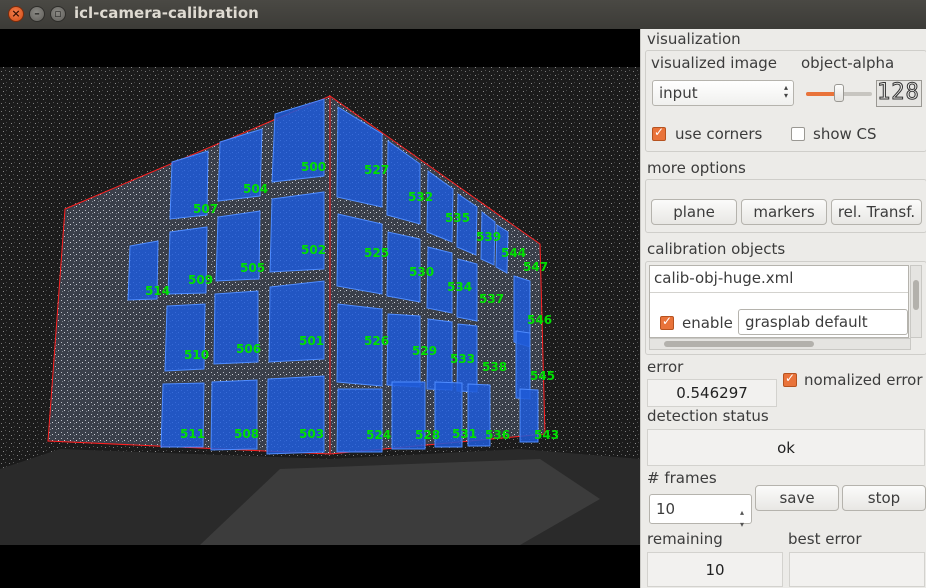  Describe the element at coordinates (197, 355) in the screenshot. I see `marker-label: 510` at that location.